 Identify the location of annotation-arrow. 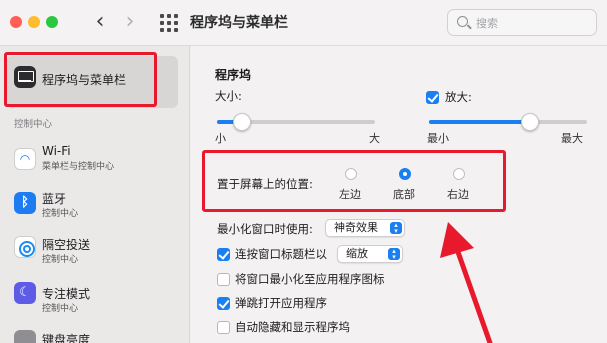
(466, 282).